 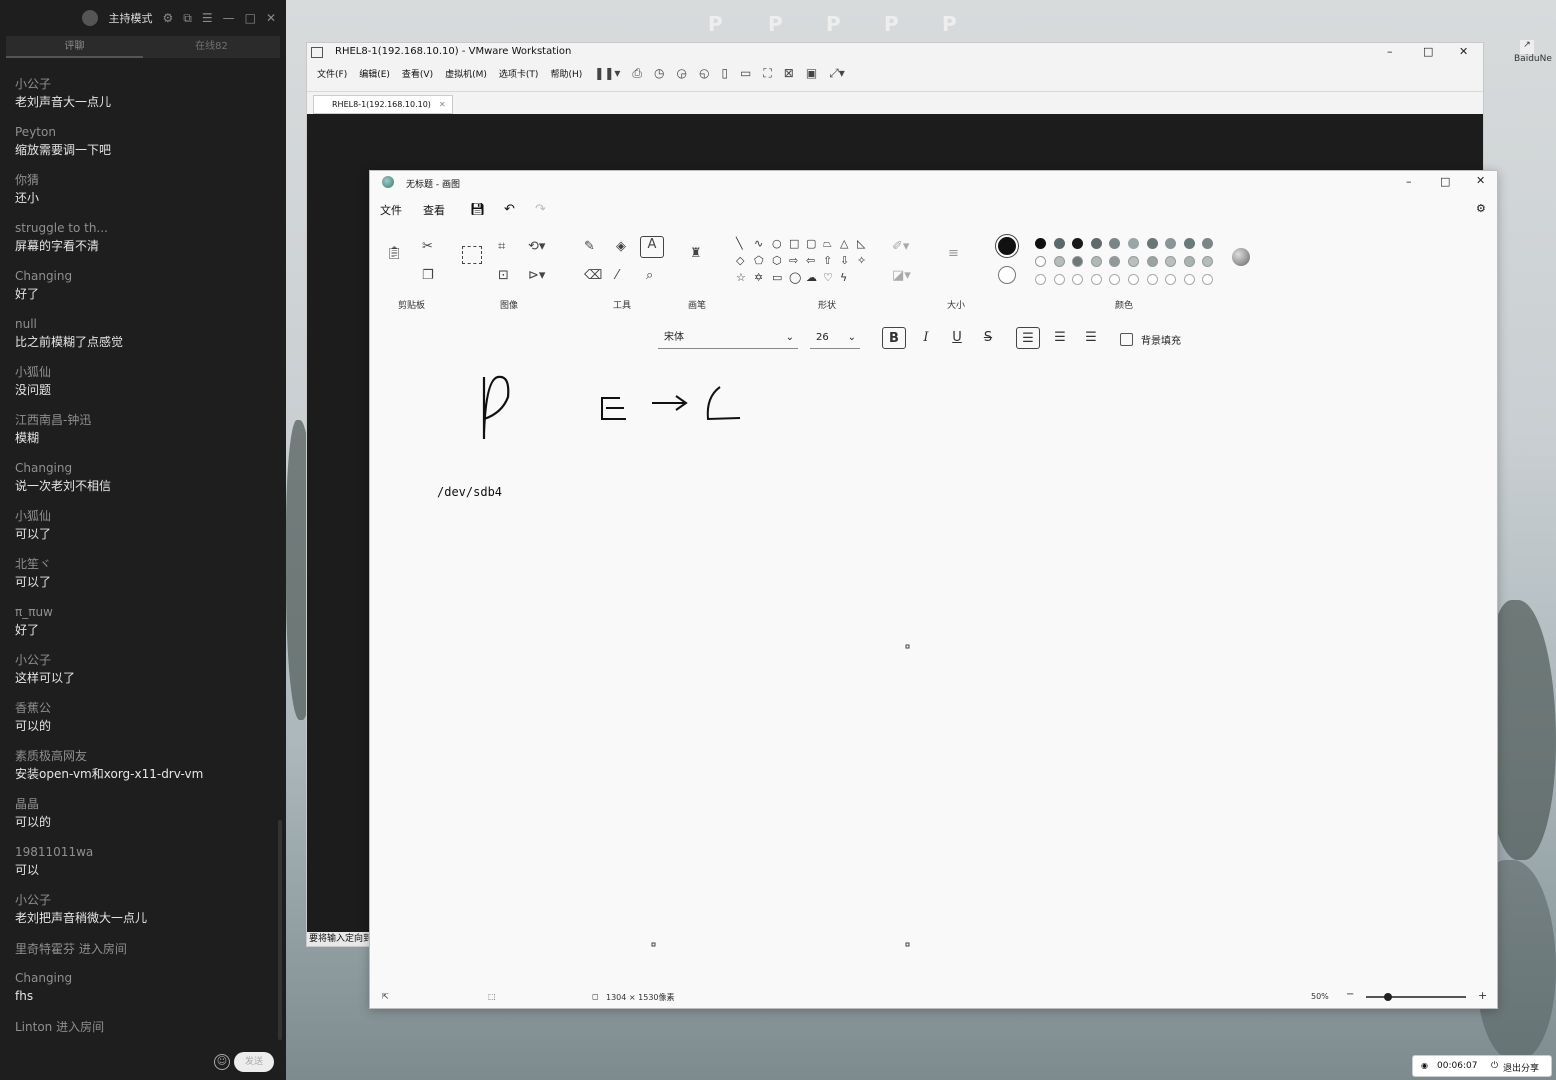 What do you see at coordinates (811, 277) in the screenshot?
I see `callout-cloud-shape-icon: ☁︎` at bounding box center [811, 277].